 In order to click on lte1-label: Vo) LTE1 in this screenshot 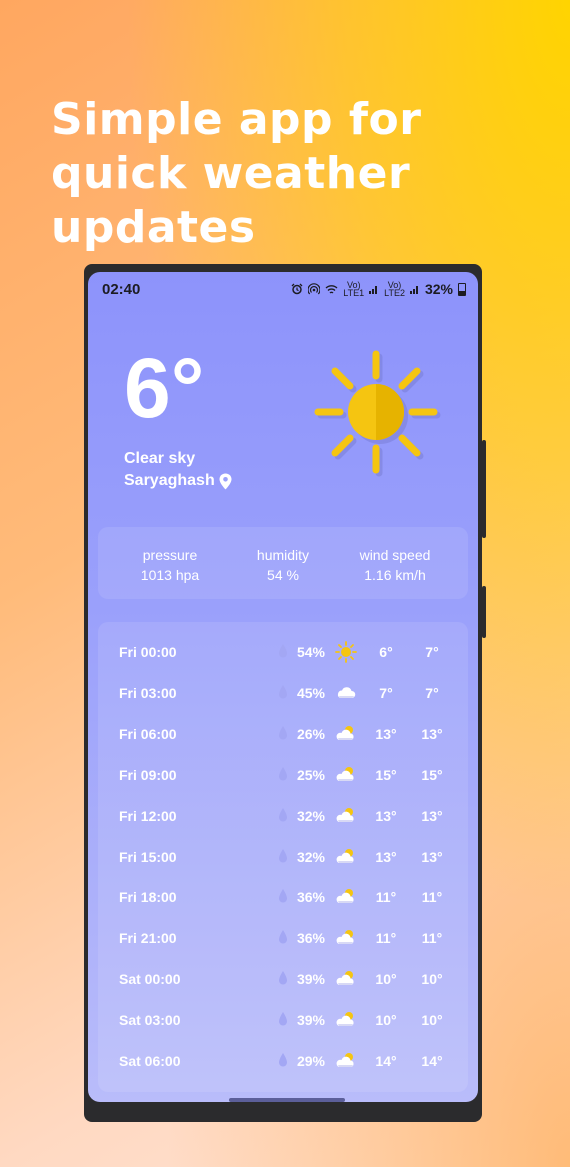, I will do `click(354, 289)`.